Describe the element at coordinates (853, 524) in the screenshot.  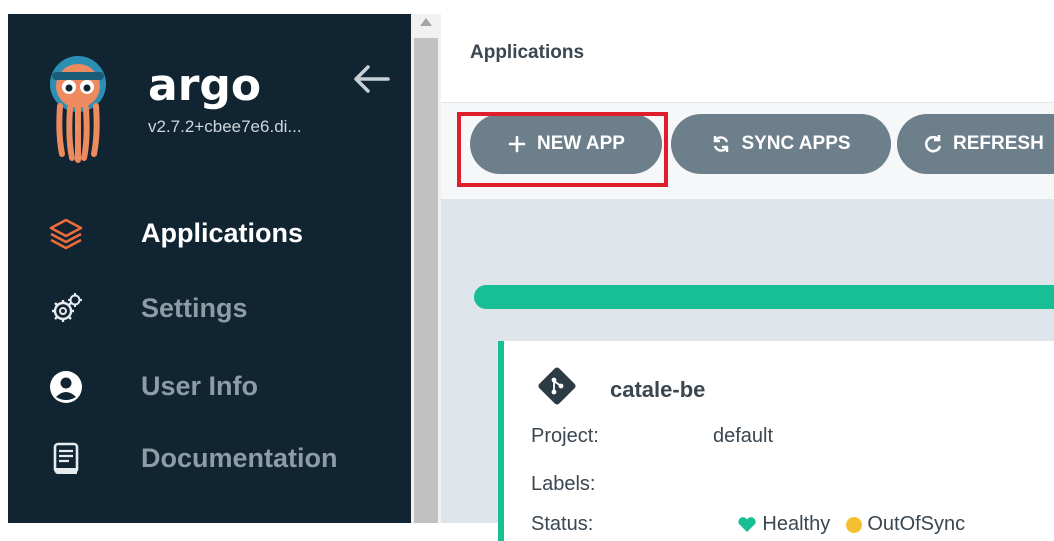
I see `out-of-sync-icon` at that location.